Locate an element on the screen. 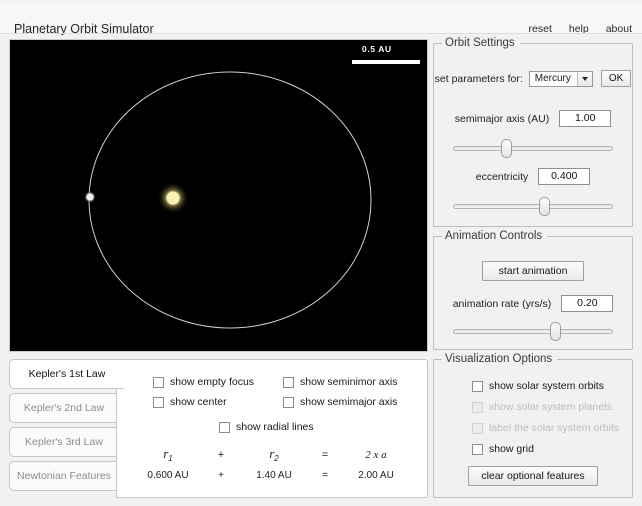 The image size is (642, 506). animation-controls-title: Animation Controls is located at coordinates (495, 236).